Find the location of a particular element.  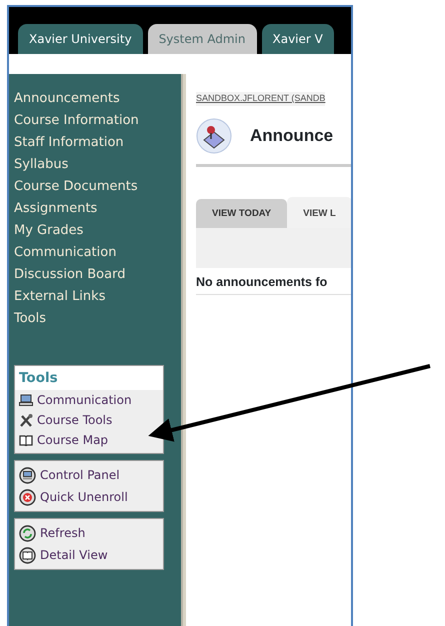

tool-link: Quick Unenroll is located at coordinates (89, 497).